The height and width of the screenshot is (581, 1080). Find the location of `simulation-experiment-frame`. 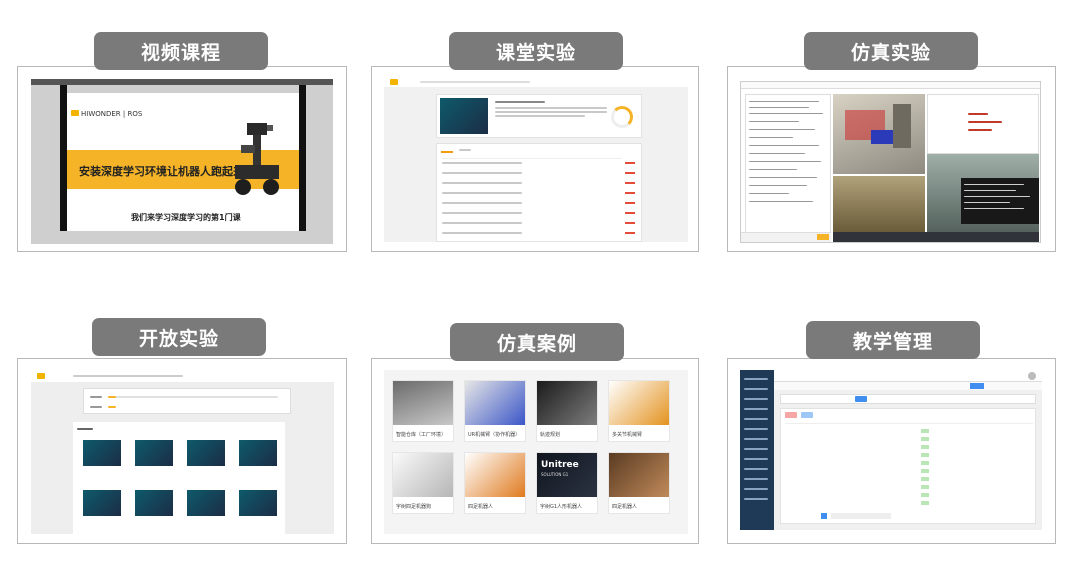

simulation-experiment-frame is located at coordinates (891, 159).